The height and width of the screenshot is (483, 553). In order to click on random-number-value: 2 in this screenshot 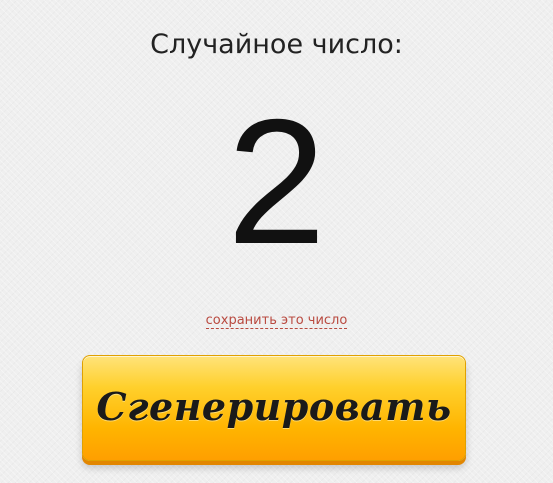, I will do `click(276, 181)`.